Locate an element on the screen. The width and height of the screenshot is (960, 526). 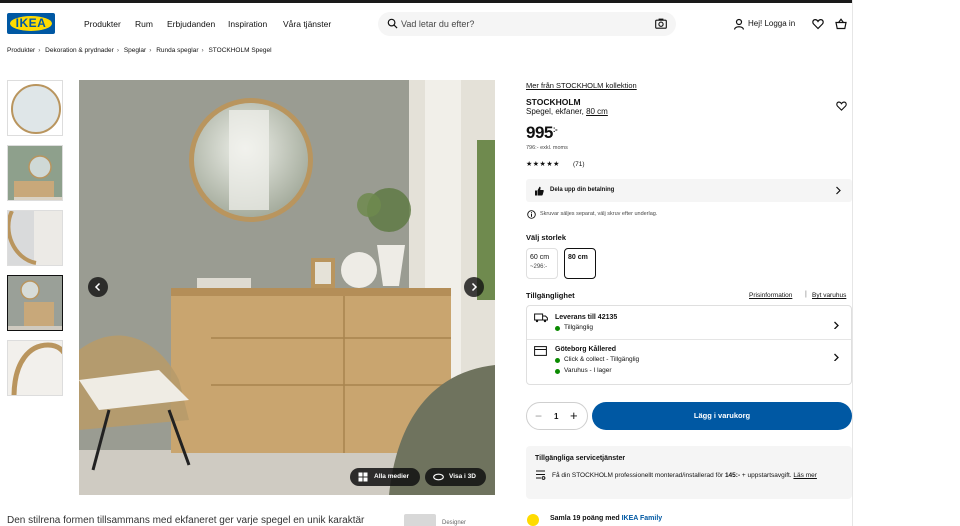
availability-title: Tillgänglighet is located at coordinates (550, 295).